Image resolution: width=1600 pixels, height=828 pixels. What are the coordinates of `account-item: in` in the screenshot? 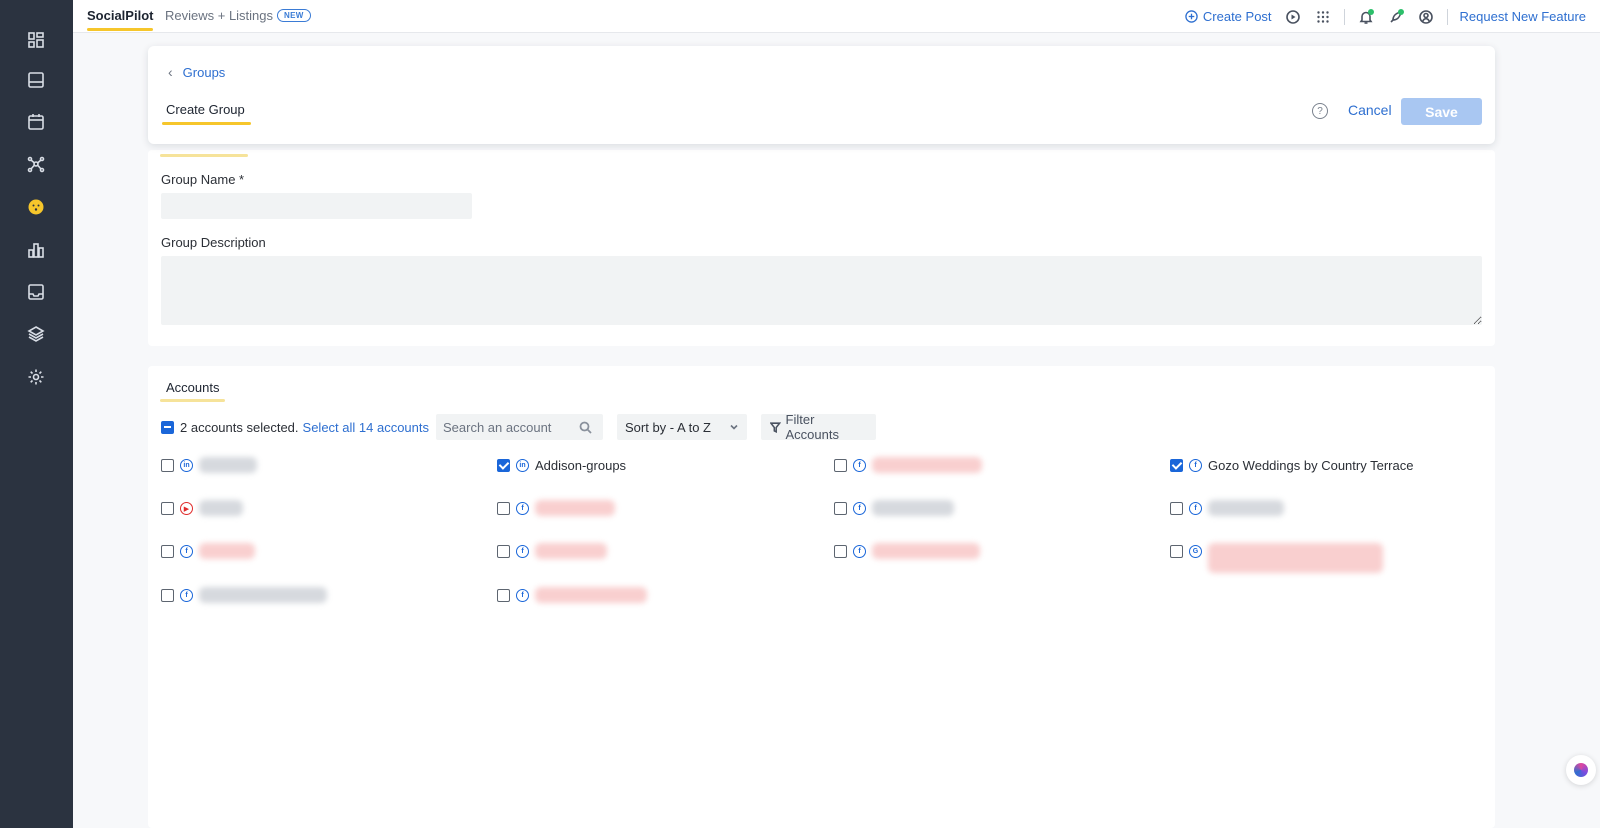 It's located at (209, 467).